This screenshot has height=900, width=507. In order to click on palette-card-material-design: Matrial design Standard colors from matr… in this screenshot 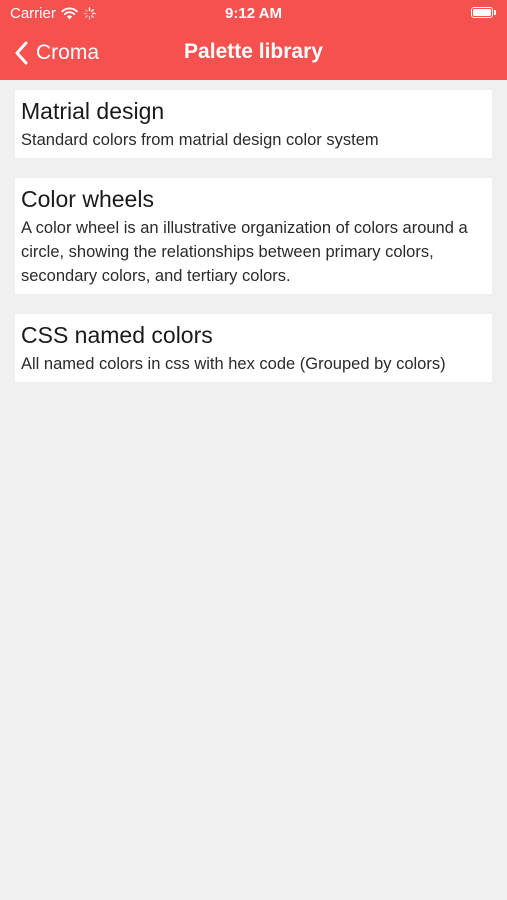, I will do `click(253, 124)`.